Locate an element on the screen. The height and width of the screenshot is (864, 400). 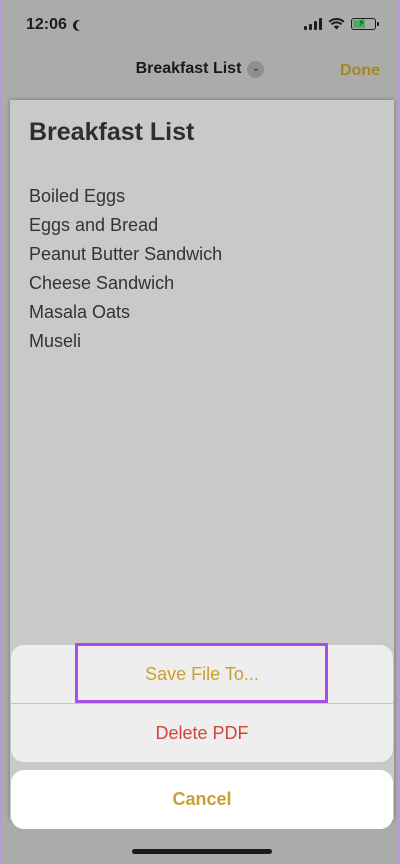
wifi-icon is located at coordinates (336, 23).